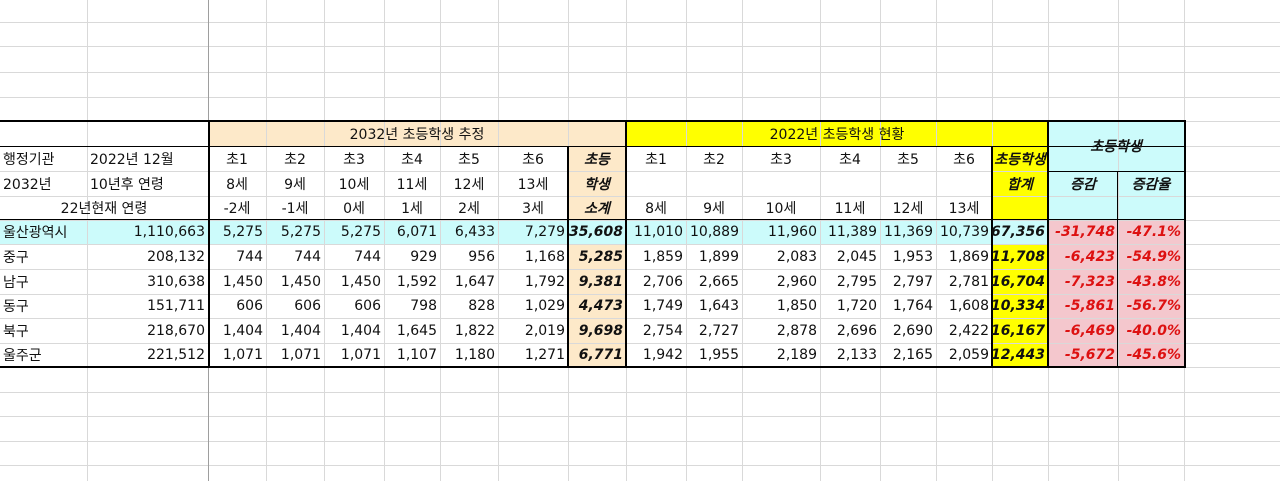  Describe the element at coordinates (533, 330) in the screenshot. I see `est-value: 2,019` at that location.